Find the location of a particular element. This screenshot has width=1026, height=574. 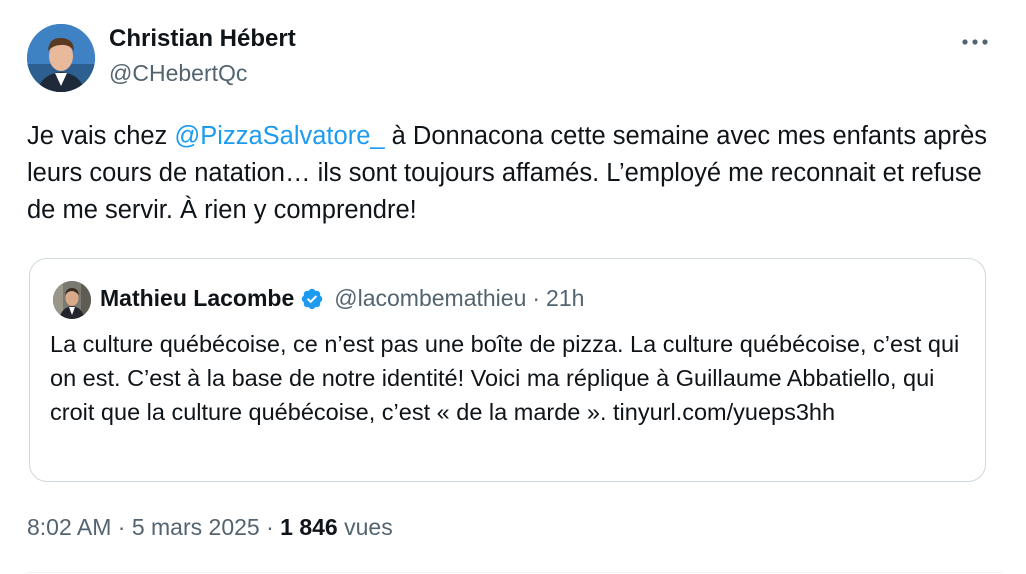

tweet-text-prefix: Je vais chez is located at coordinates (101, 136).